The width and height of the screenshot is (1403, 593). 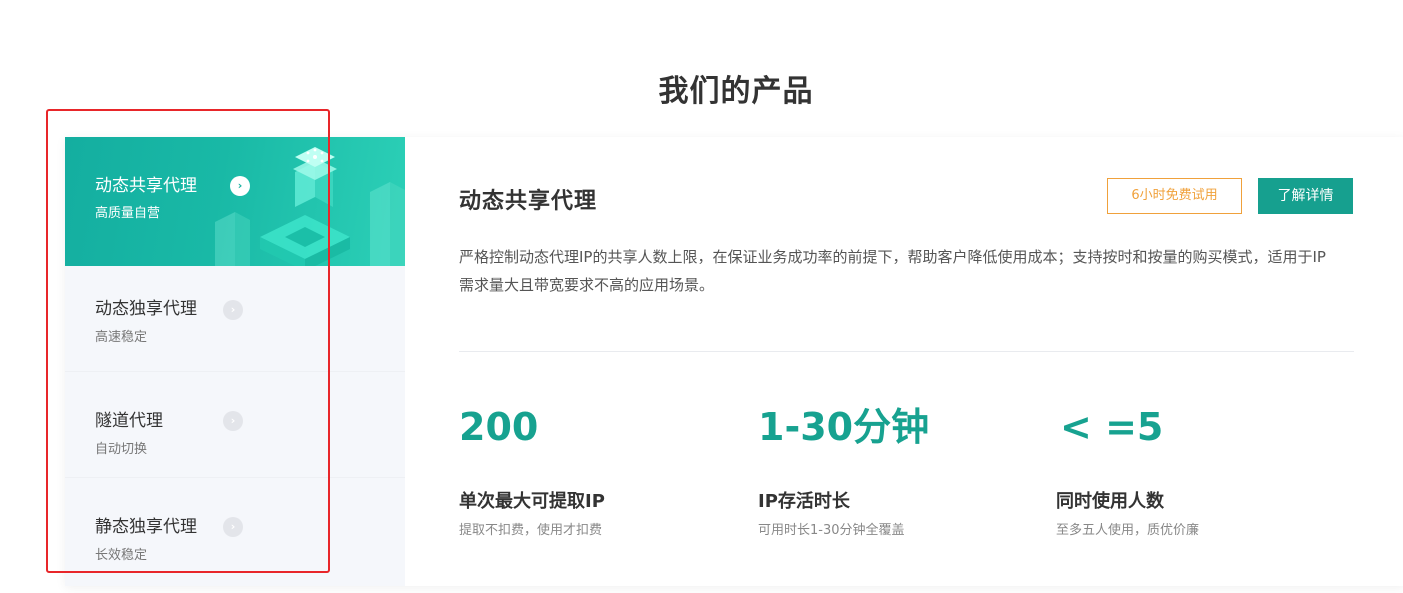 I want to click on menu-item-tunnel: 隧道代理 自动切换 ›, so click(x=235, y=425).